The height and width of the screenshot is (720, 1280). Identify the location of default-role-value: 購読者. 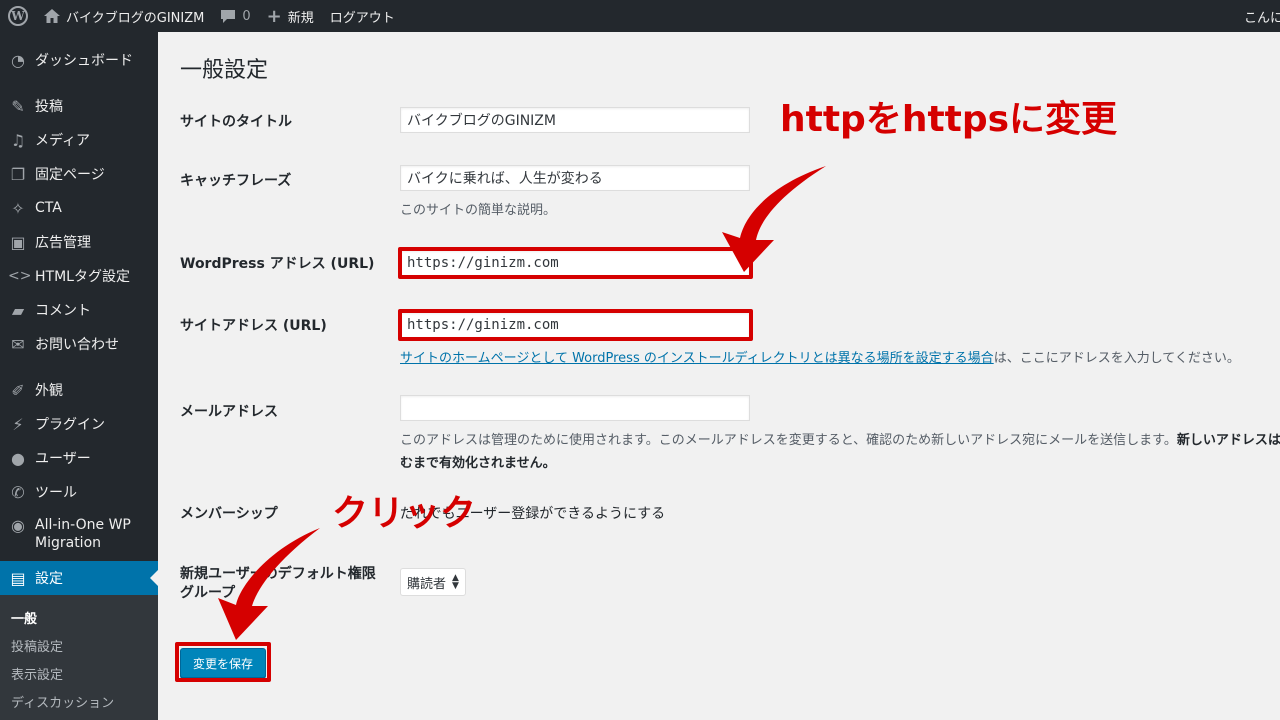
(427, 584).